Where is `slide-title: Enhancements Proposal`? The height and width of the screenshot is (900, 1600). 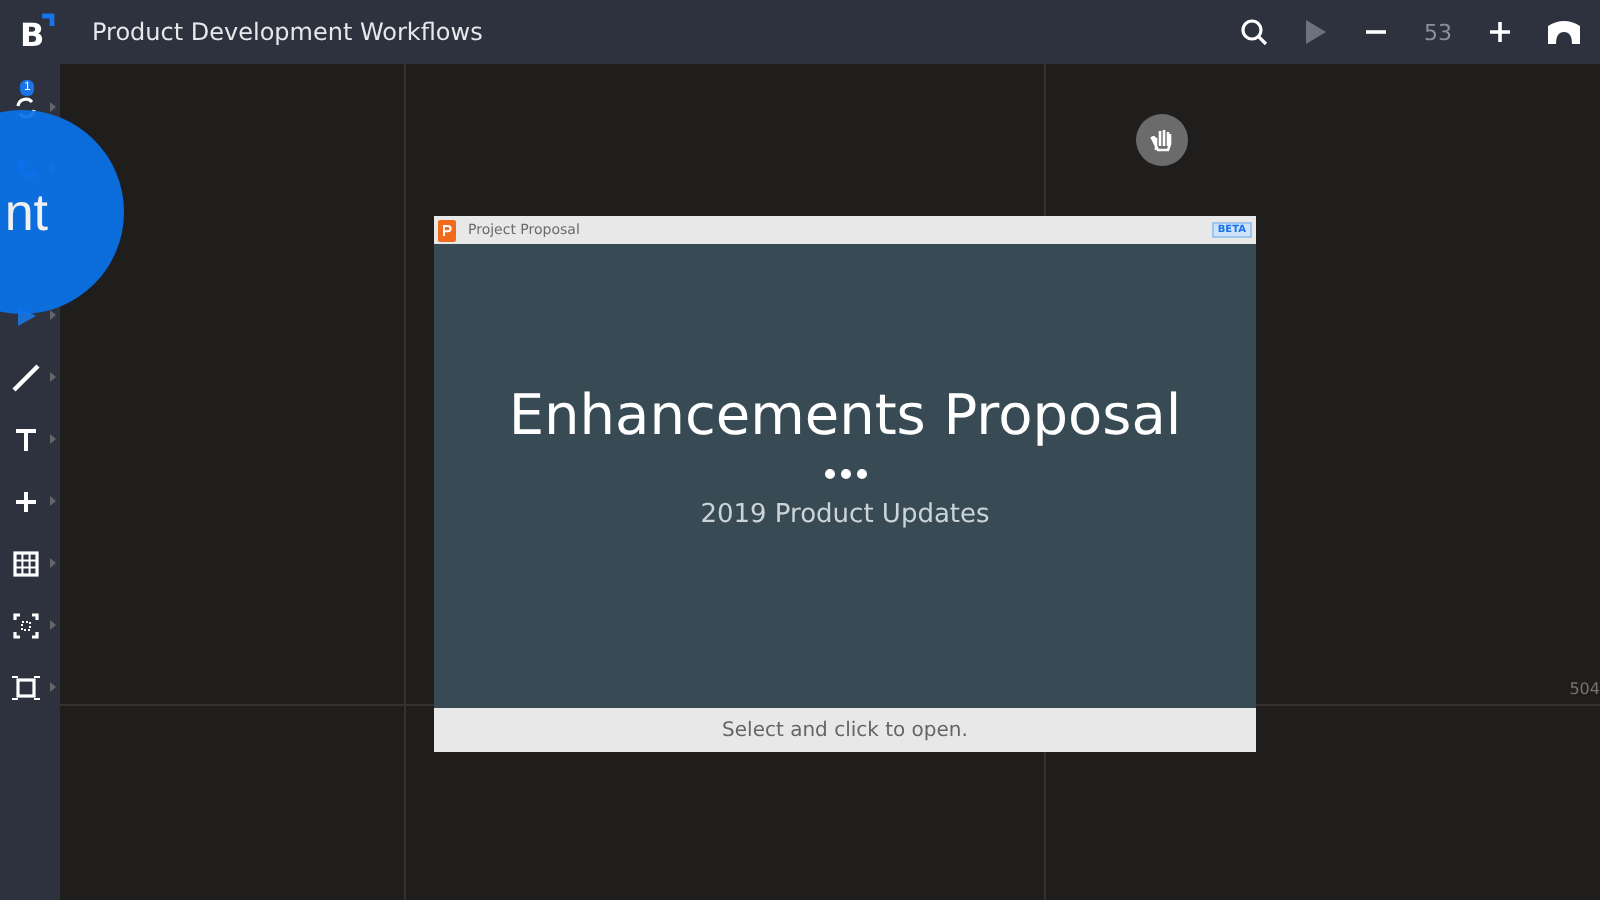 slide-title: Enhancements Proposal is located at coordinates (845, 415).